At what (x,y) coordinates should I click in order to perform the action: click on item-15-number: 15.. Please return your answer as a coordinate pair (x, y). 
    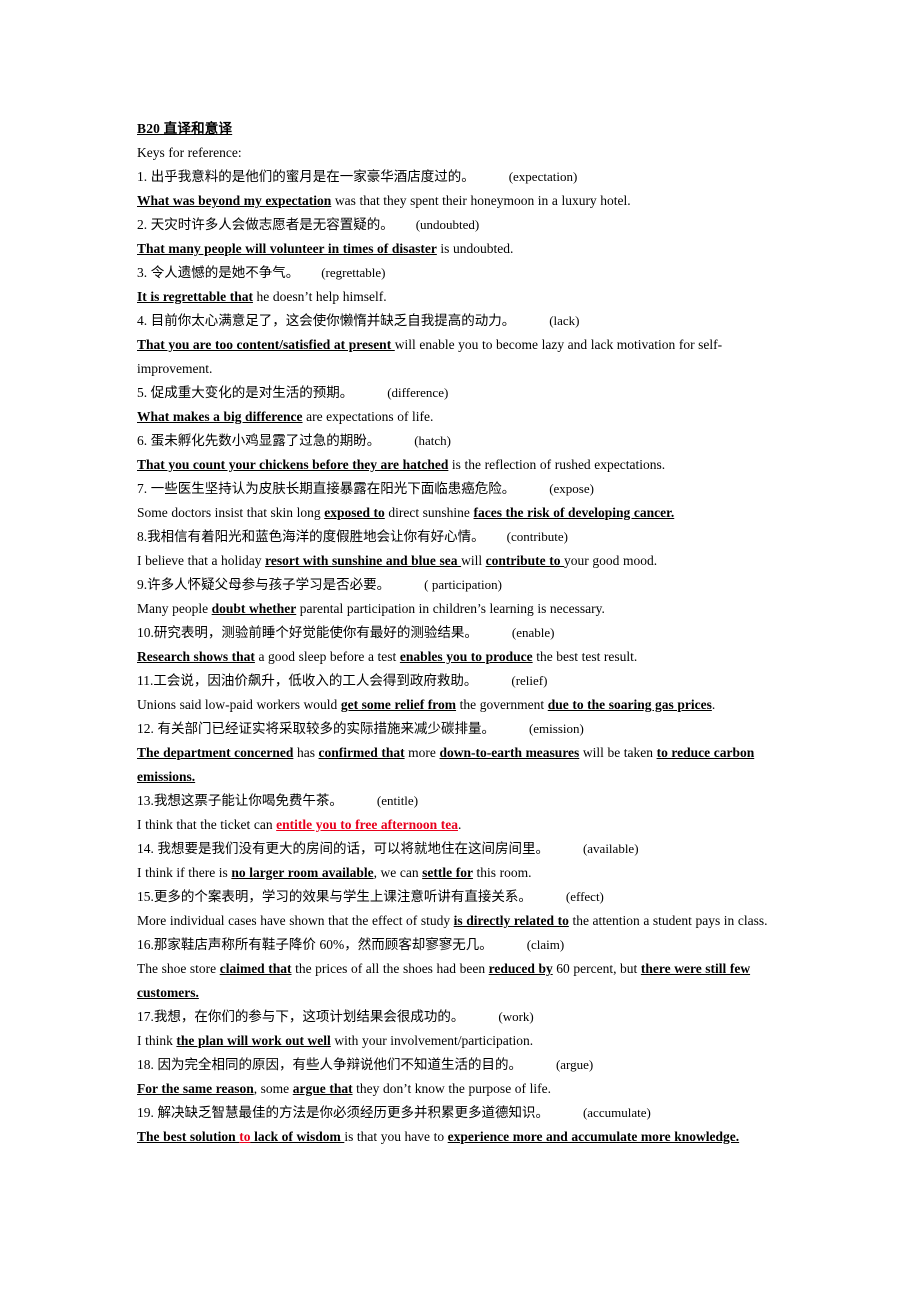
    Looking at the image, I should click on (145, 896).